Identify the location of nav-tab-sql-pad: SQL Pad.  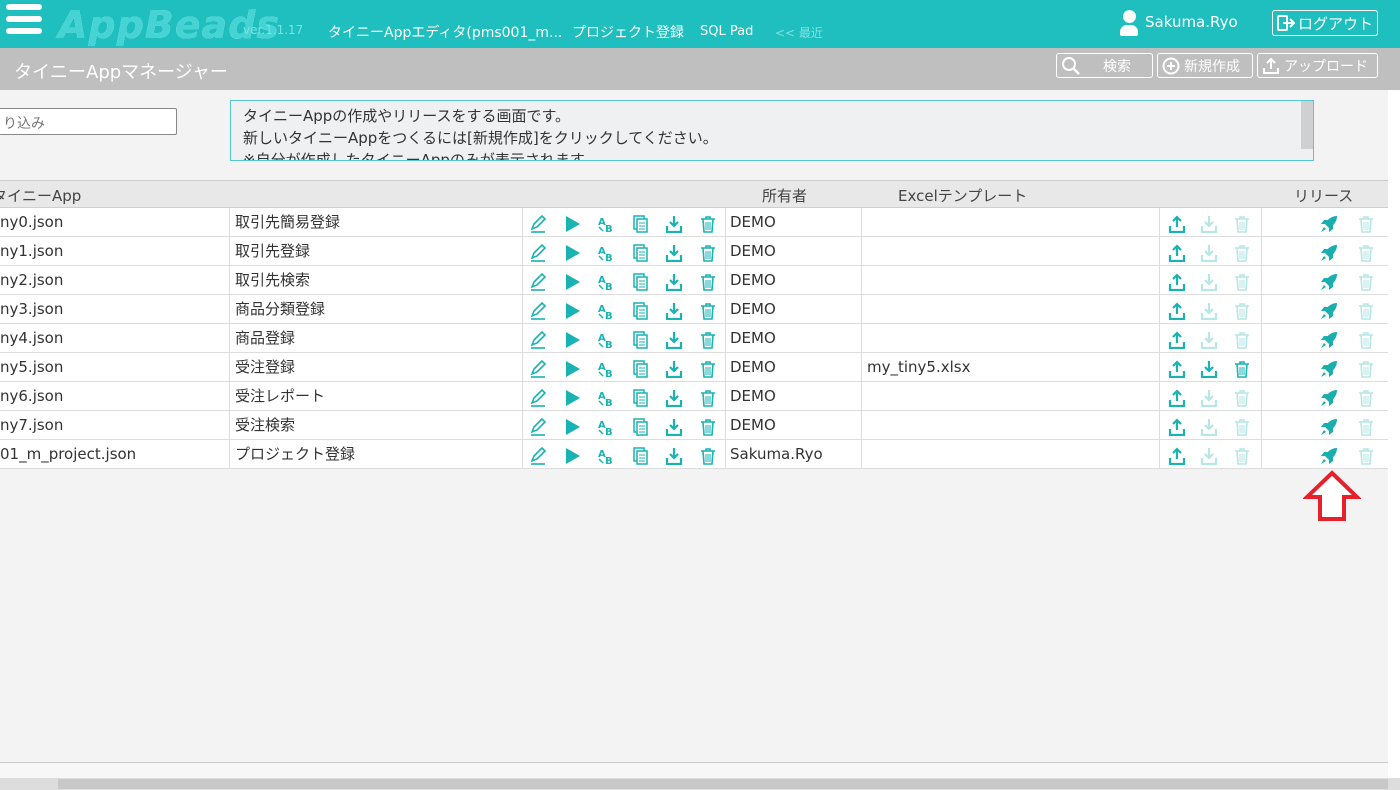
(726, 31).